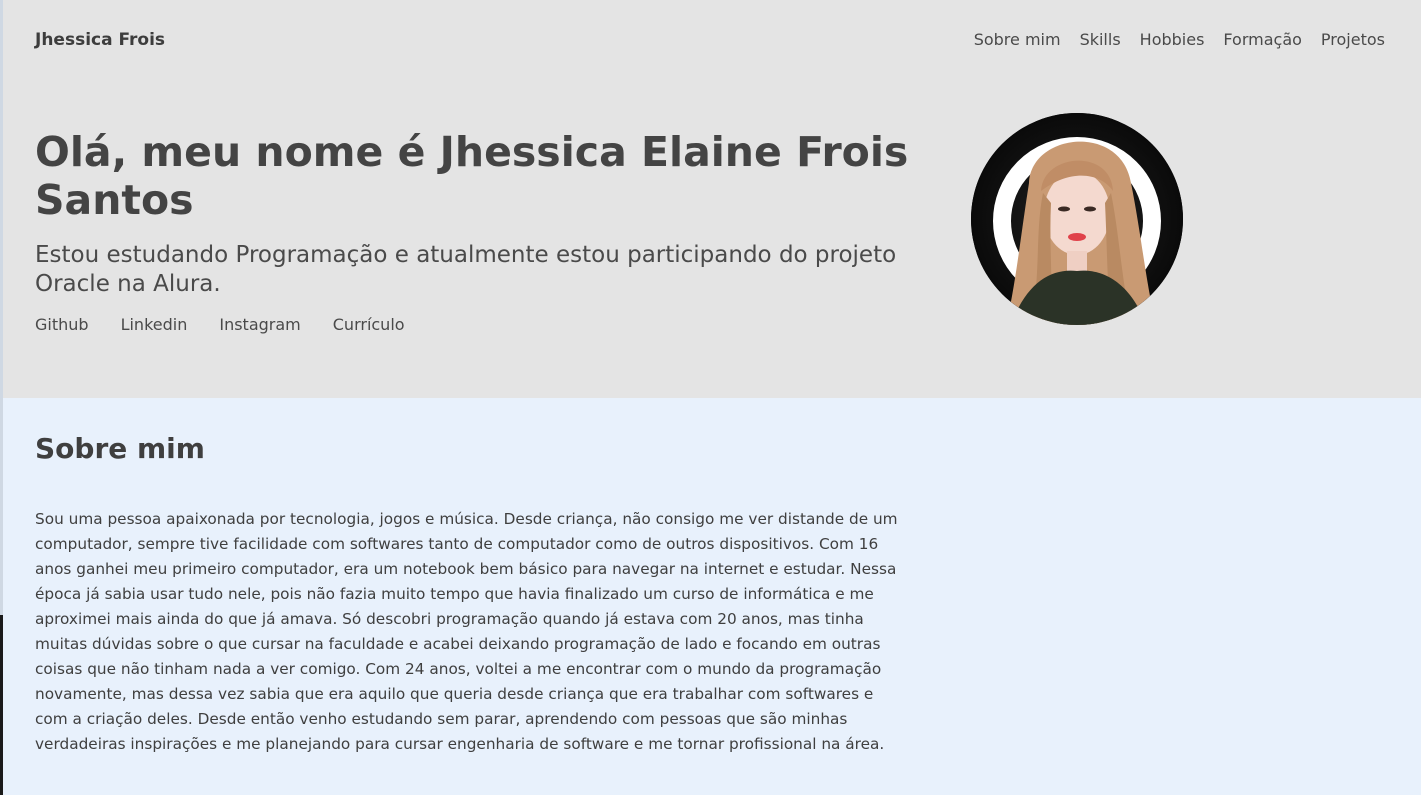  What do you see at coordinates (369, 324) in the screenshot?
I see `curriculo-link: Currículo` at bounding box center [369, 324].